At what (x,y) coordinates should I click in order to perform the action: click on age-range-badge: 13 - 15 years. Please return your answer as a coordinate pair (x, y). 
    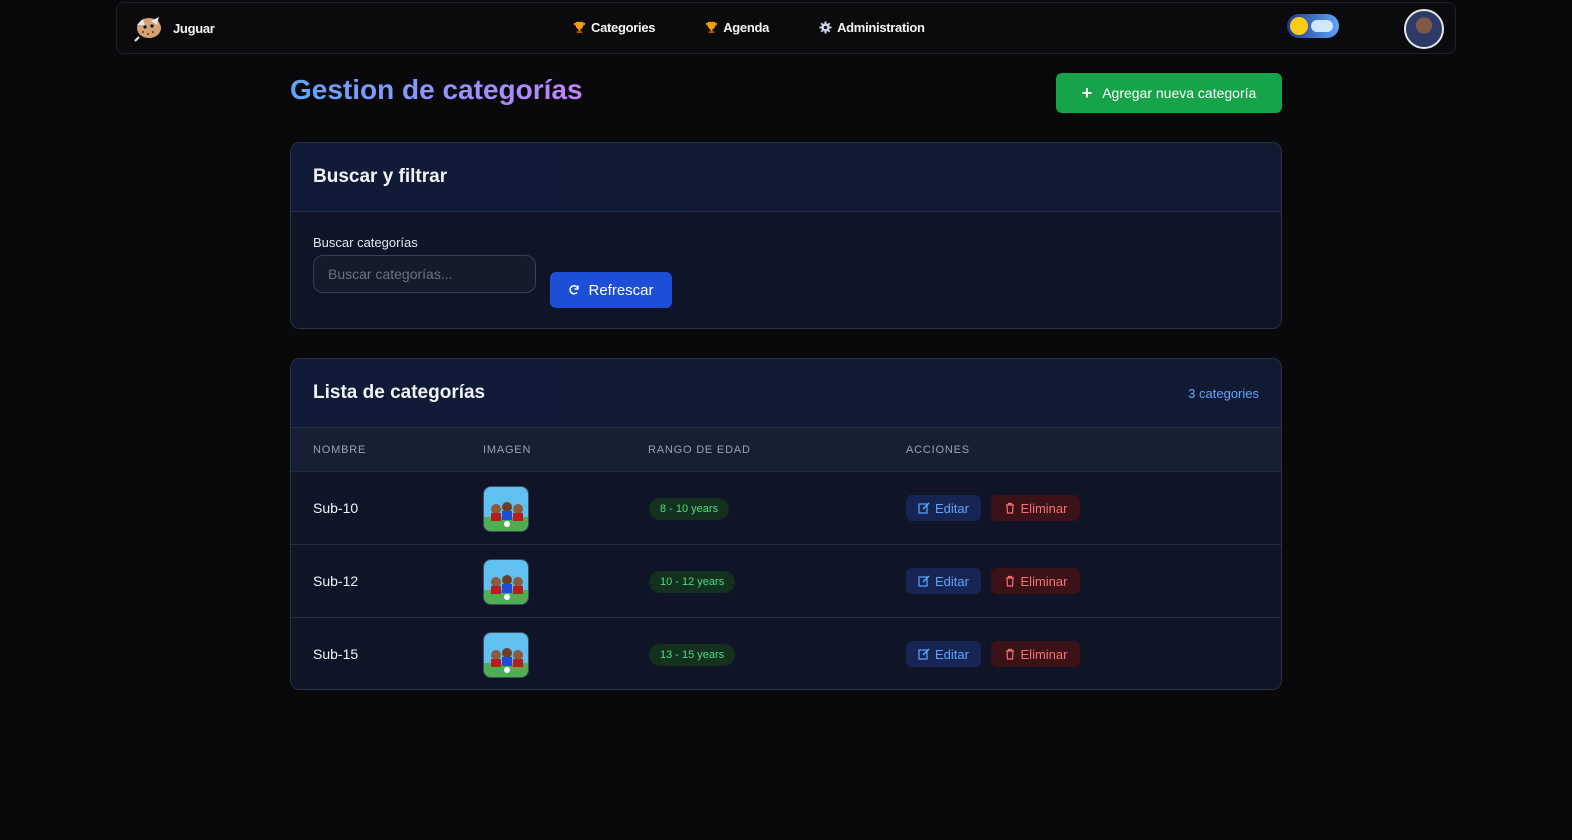
    Looking at the image, I should click on (692, 655).